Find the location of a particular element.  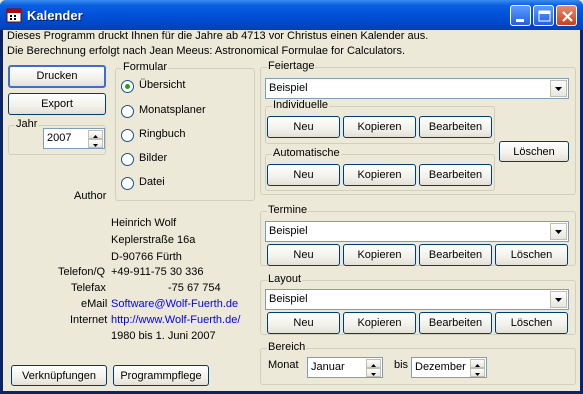

jahr-value: 2007 is located at coordinates (59, 138).